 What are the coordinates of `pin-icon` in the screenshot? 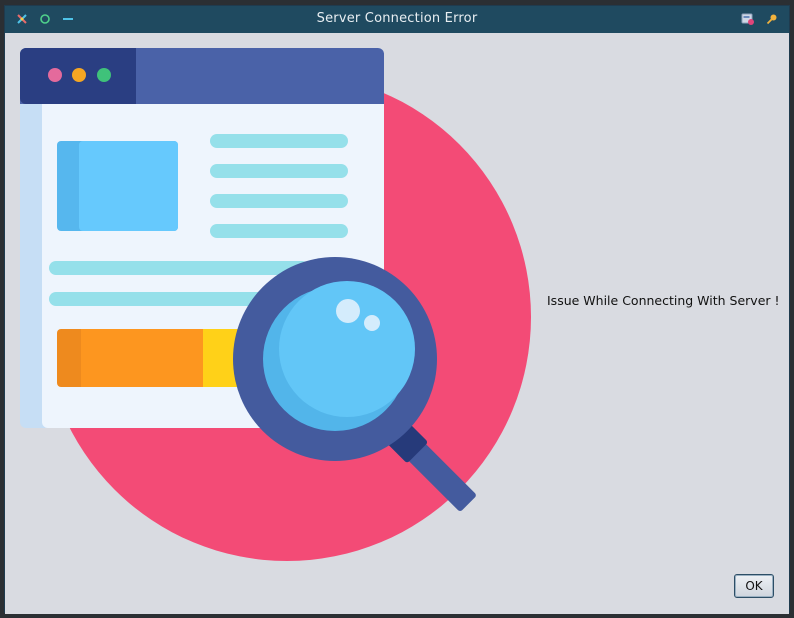 It's located at (772, 19).